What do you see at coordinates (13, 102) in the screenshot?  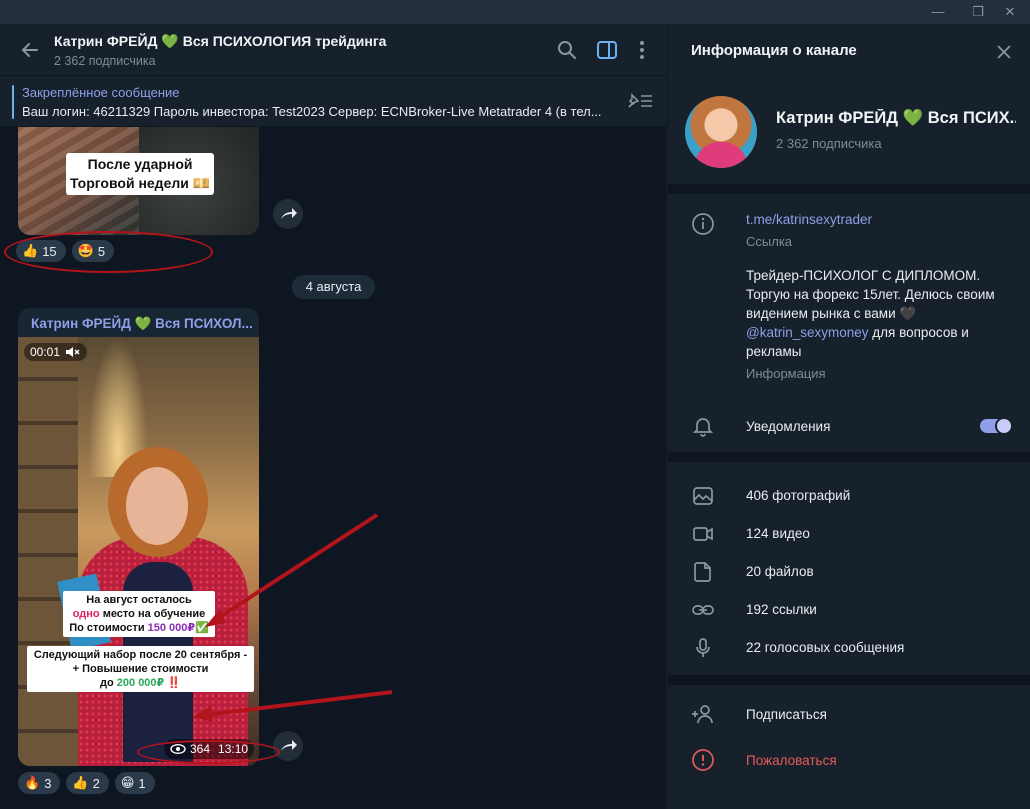 I see `pinned-indicator` at bounding box center [13, 102].